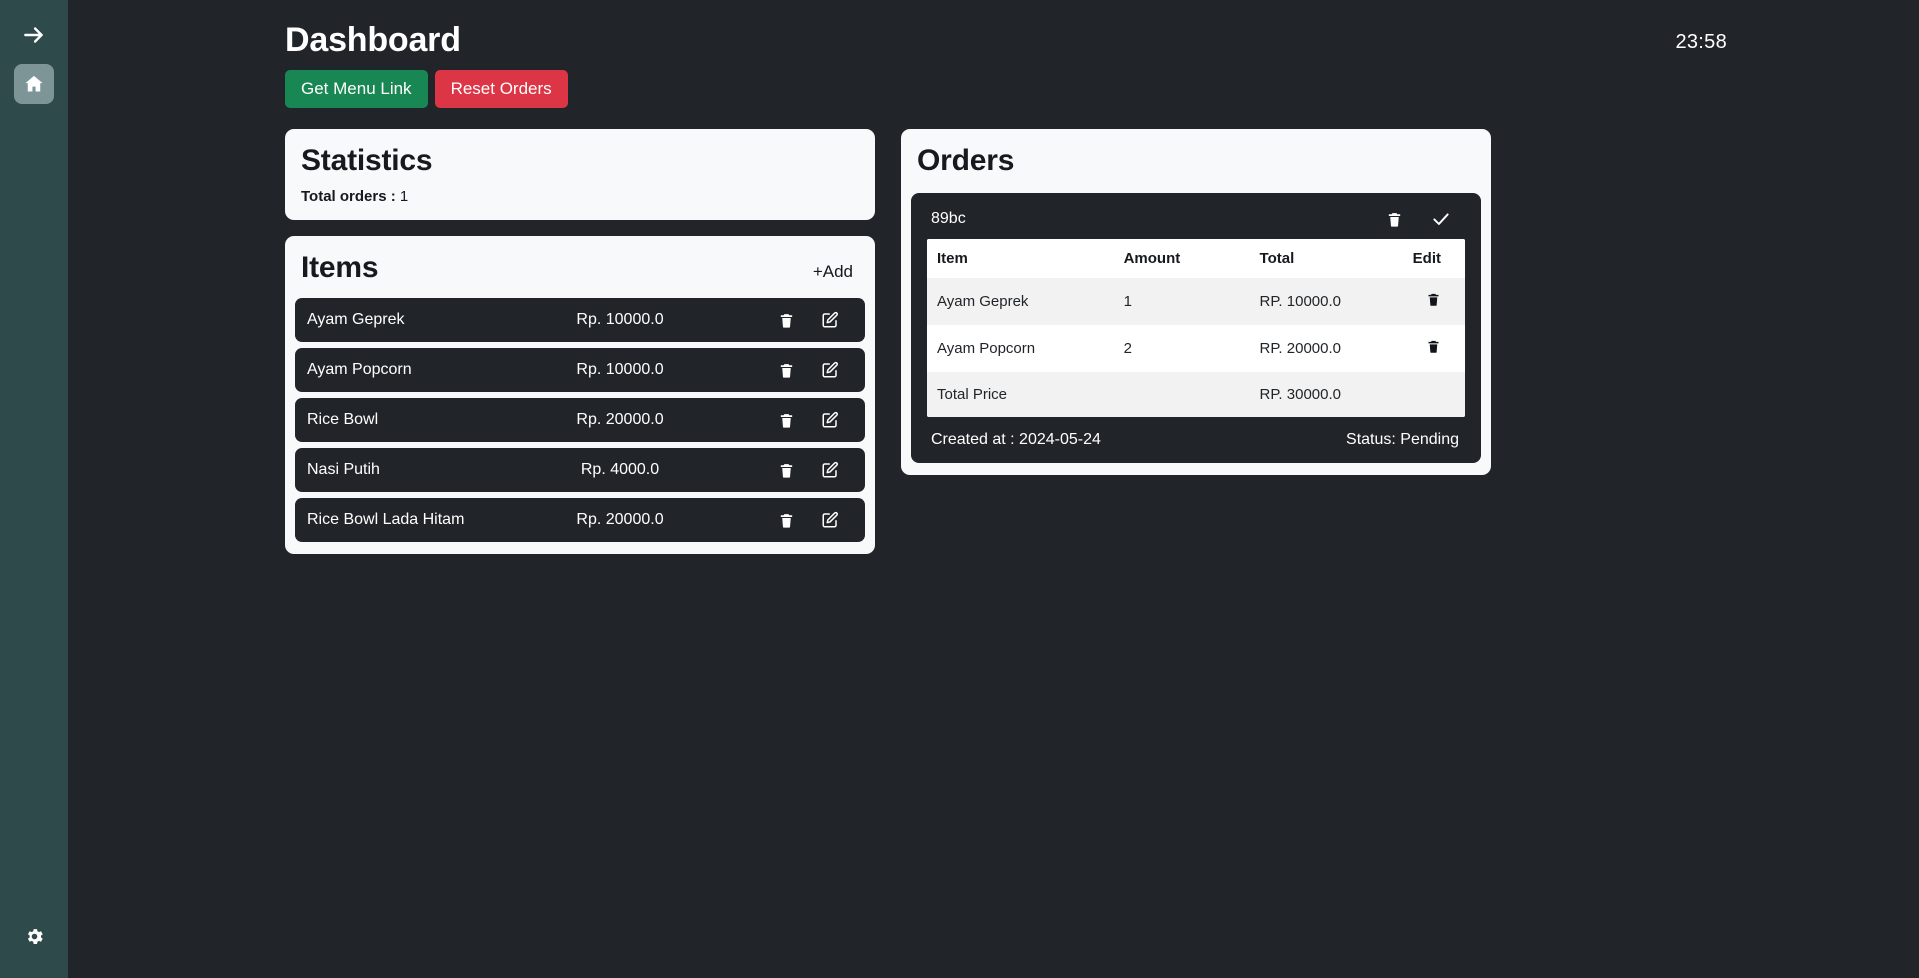 The width and height of the screenshot is (1919, 978). What do you see at coordinates (1183, 348) in the screenshot?
I see `order-item-amount: 2` at bounding box center [1183, 348].